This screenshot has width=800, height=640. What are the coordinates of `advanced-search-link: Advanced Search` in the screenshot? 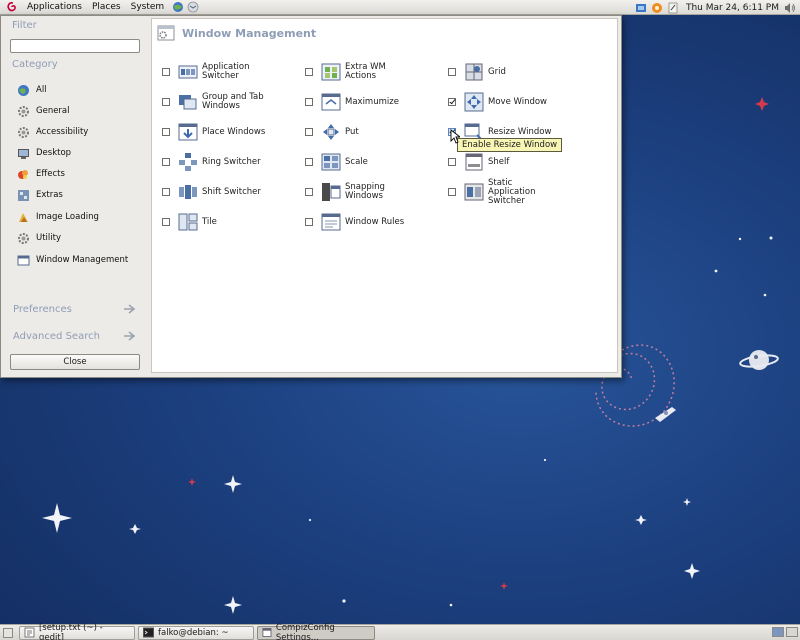 It's located at (75, 336).